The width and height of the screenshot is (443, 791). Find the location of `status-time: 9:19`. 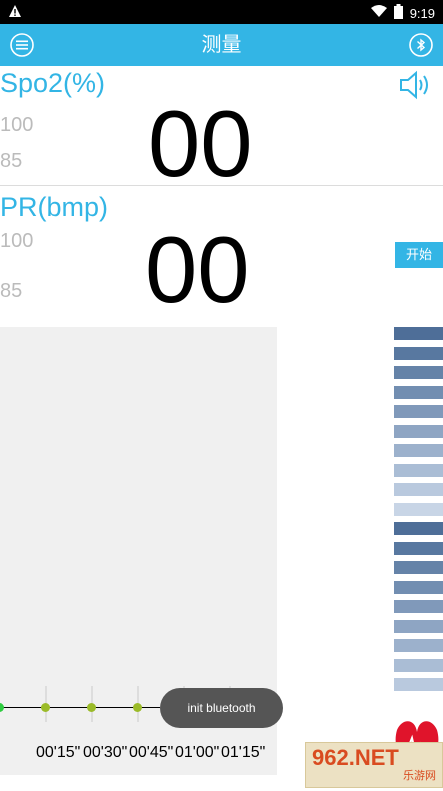

status-time: 9:19 is located at coordinates (422, 13).